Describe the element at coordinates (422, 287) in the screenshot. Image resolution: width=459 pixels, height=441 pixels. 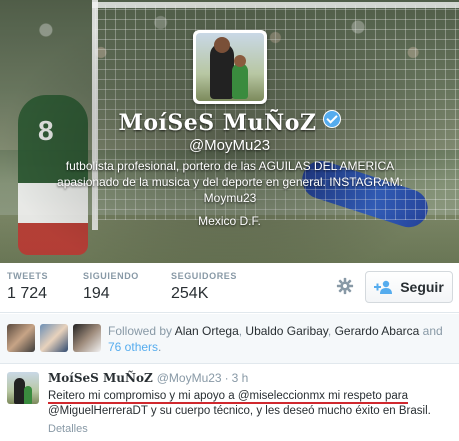
I see `follow-button-label: Seguir` at that location.